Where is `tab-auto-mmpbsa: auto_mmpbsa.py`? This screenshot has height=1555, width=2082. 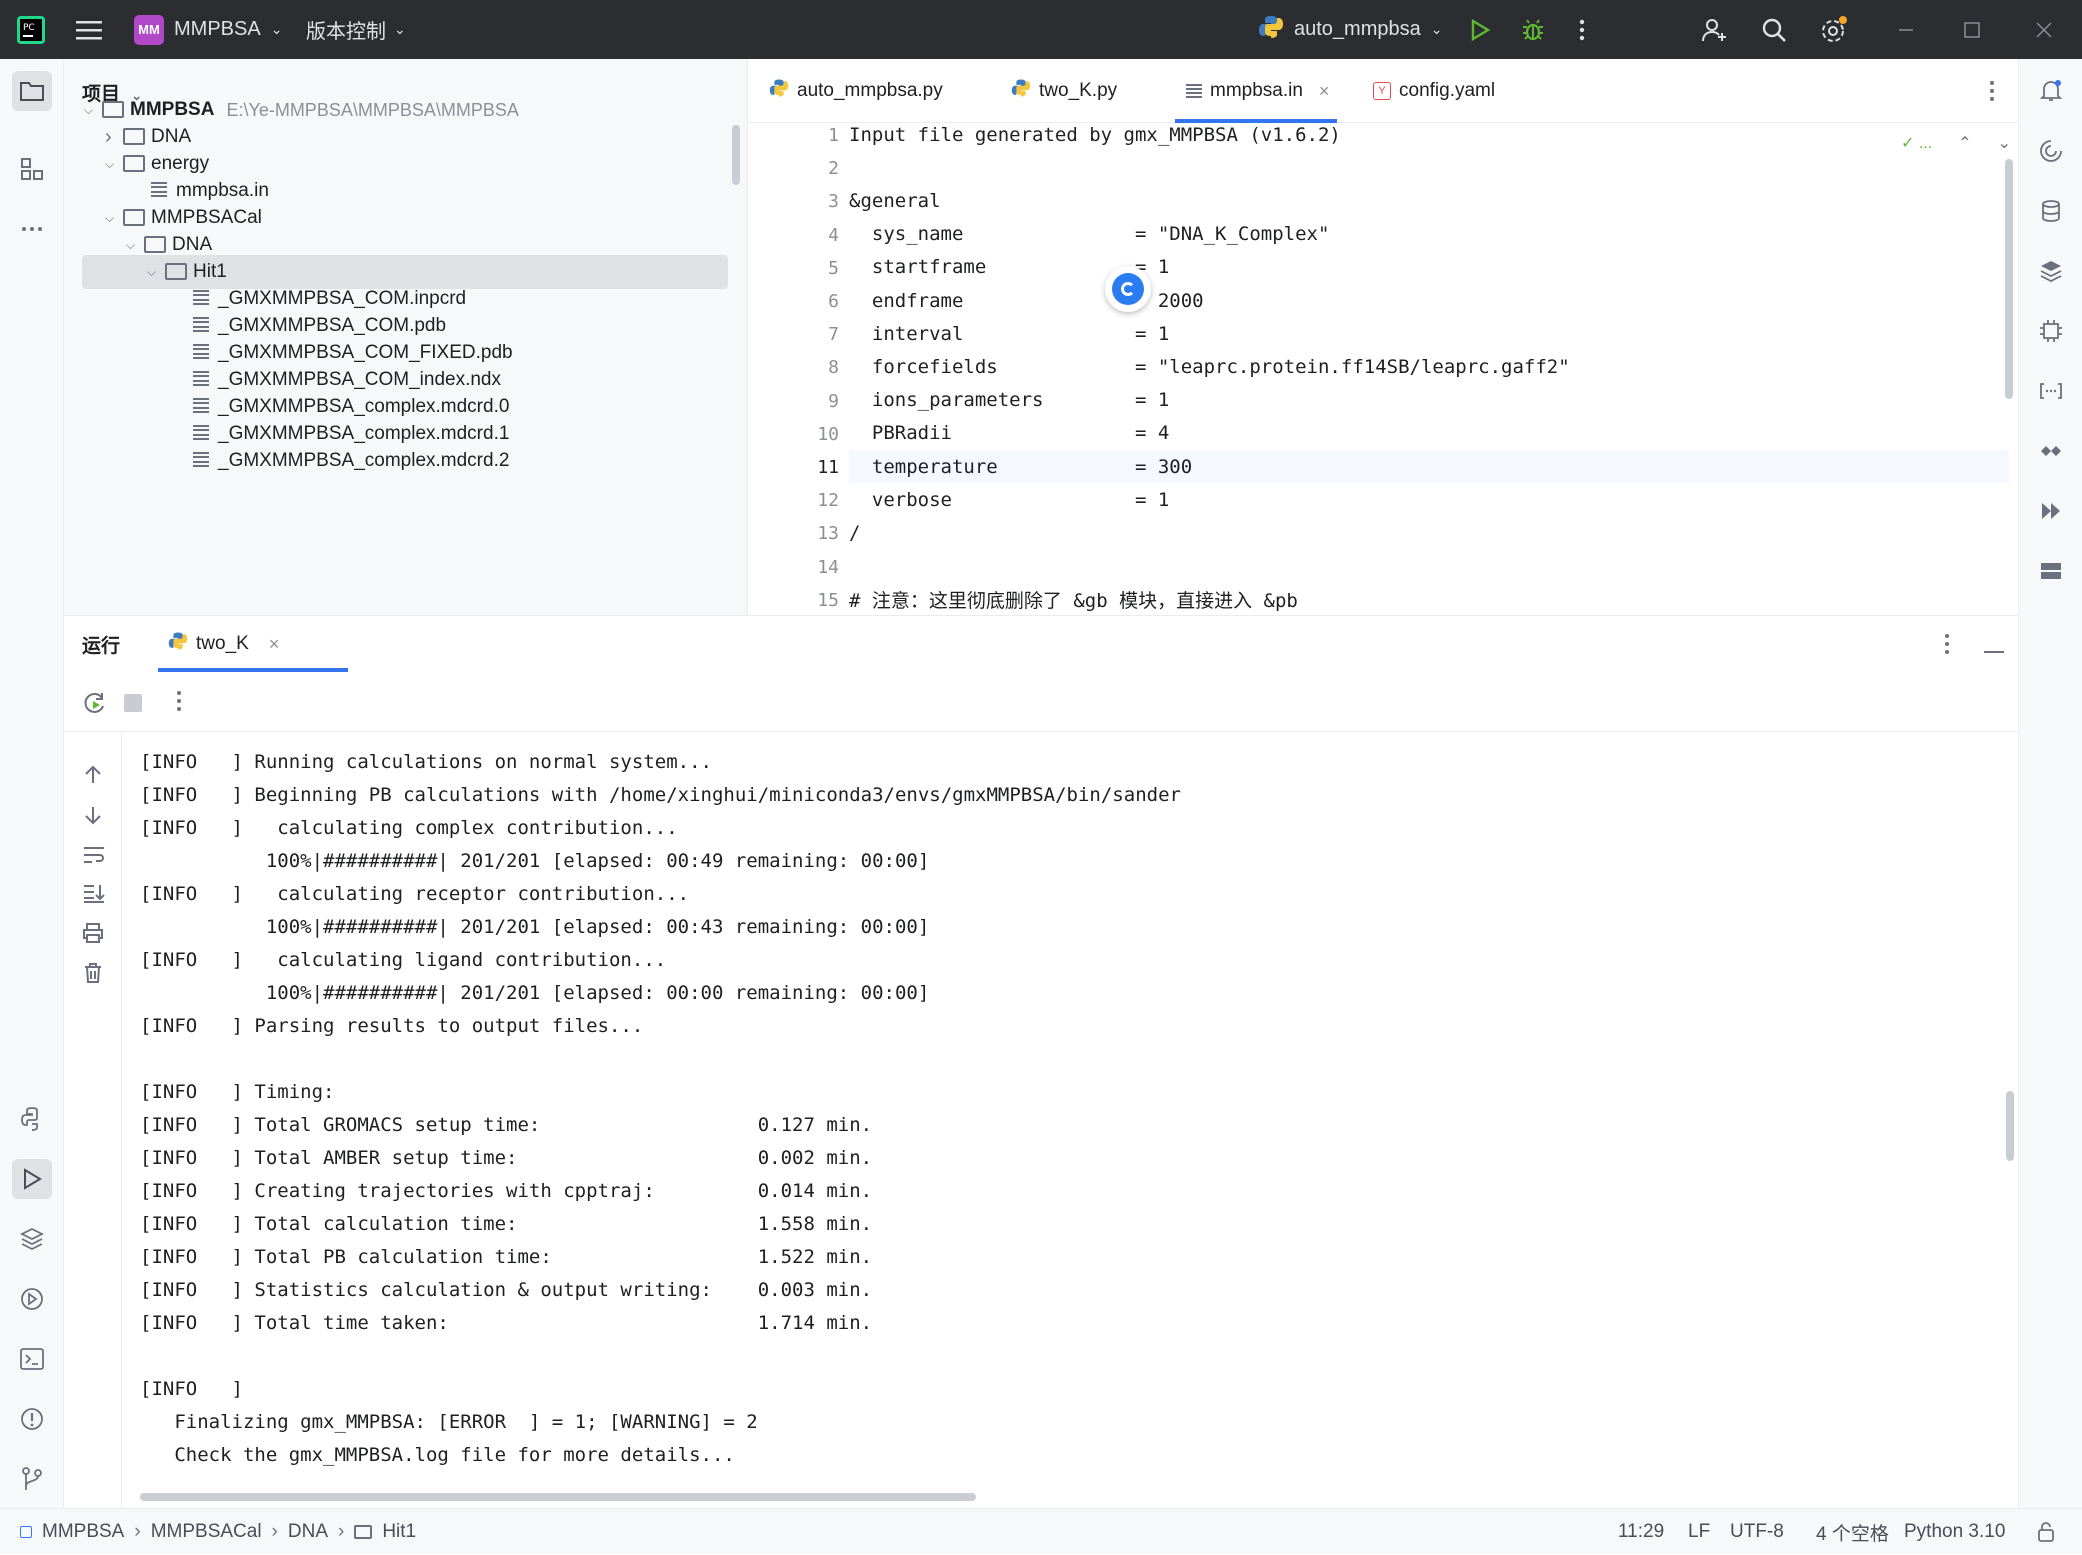
tab-auto-mmpbsa: auto_mmpbsa.py is located at coordinates (856, 91).